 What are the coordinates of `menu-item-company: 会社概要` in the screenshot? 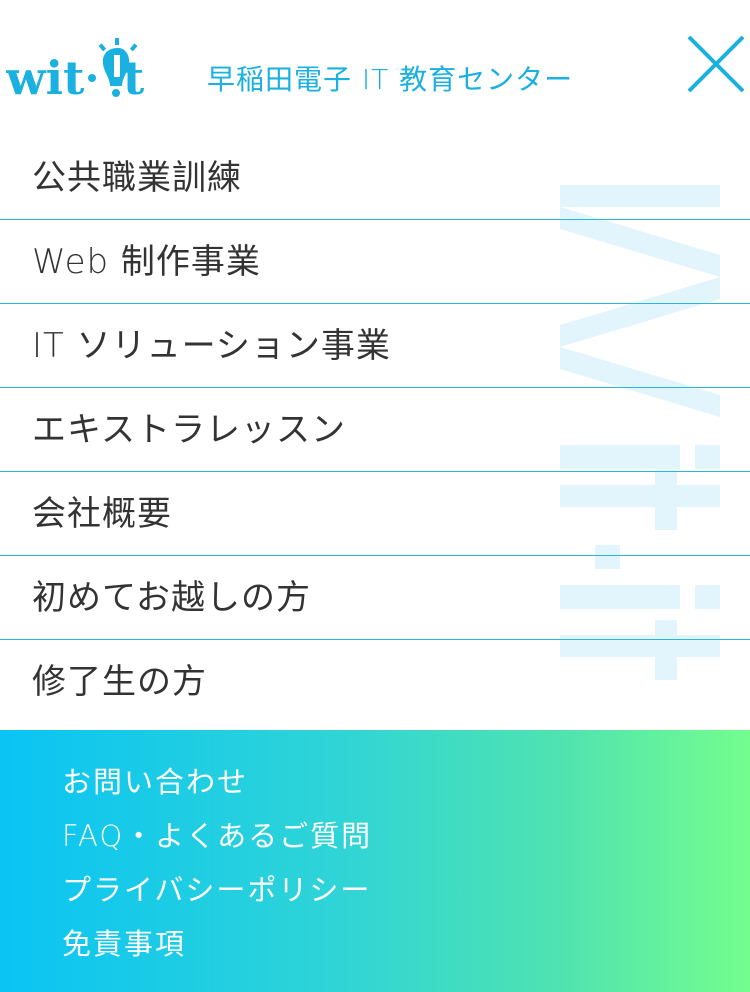 It's located at (375, 514).